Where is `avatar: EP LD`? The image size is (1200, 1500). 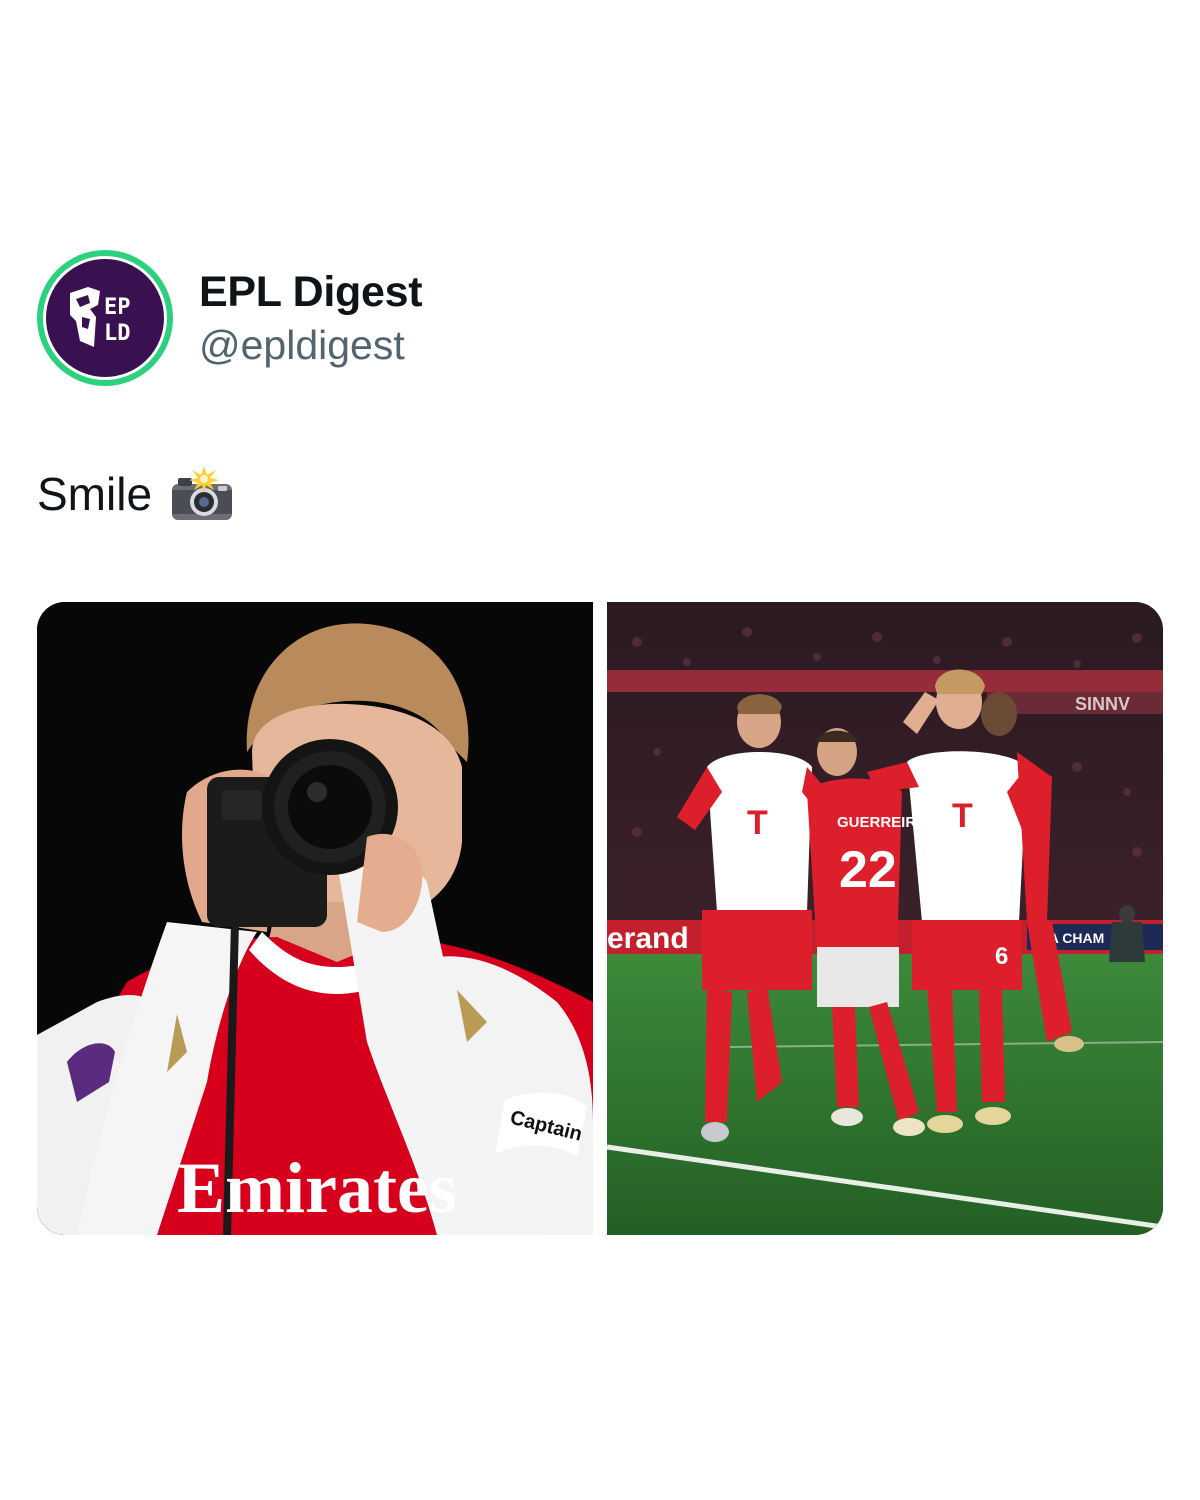
avatar: EP LD is located at coordinates (105, 318).